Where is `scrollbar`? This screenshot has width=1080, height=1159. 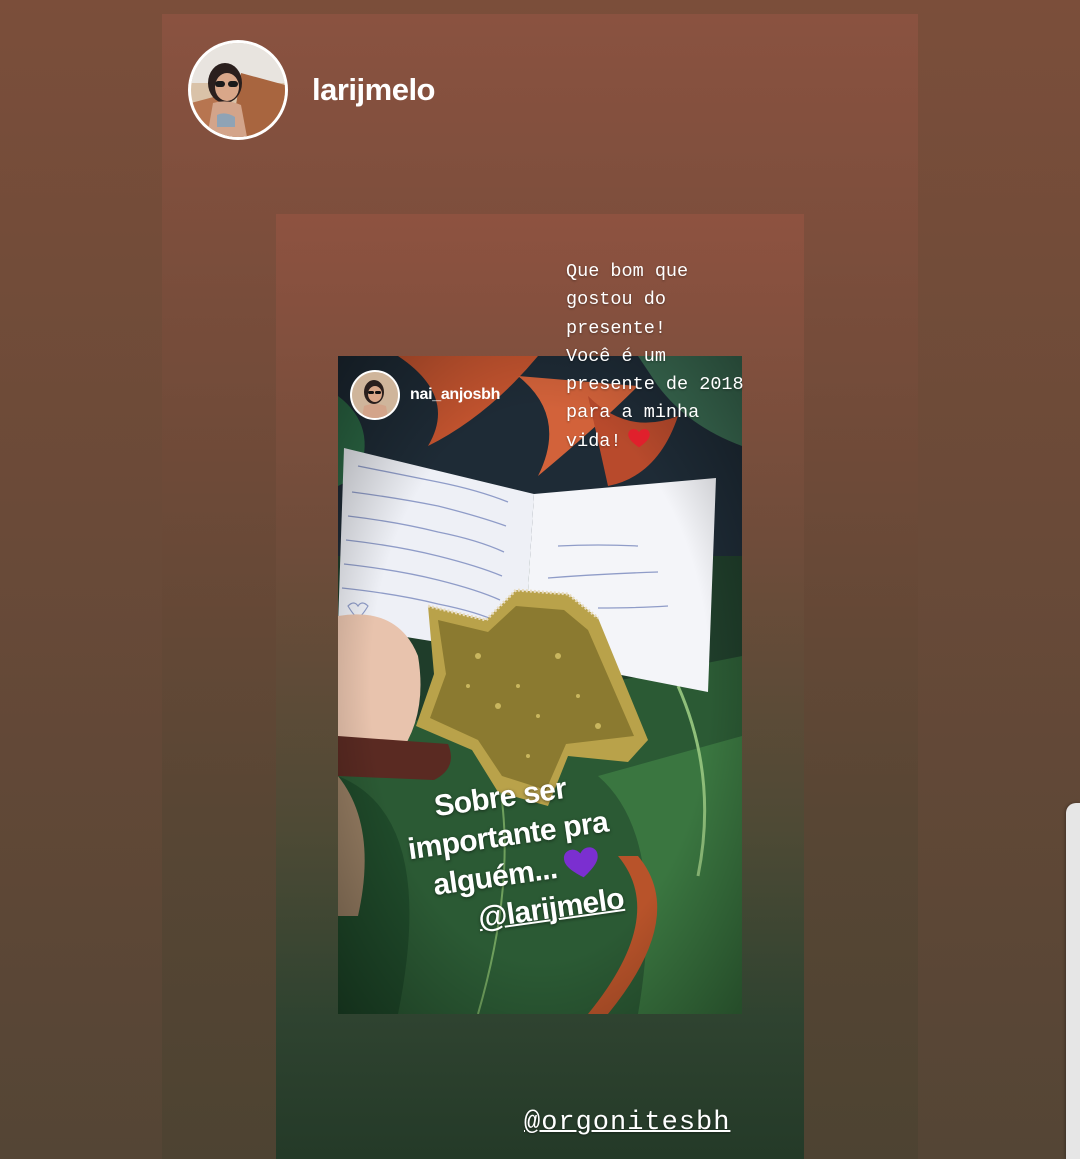 scrollbar is located at coordinates (1073, 981).